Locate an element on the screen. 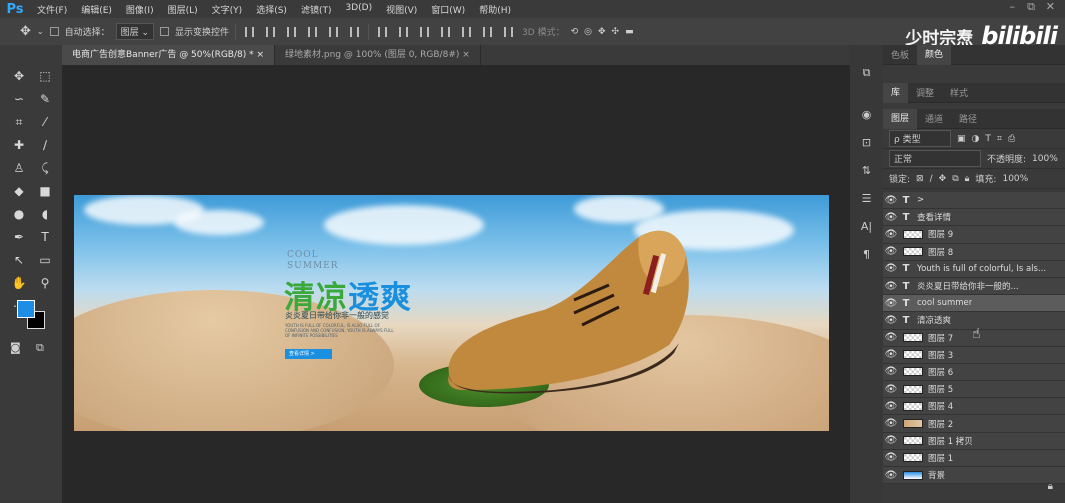  layer-row: 👁︎ 图层 6 is located at coordinates (974, 372).